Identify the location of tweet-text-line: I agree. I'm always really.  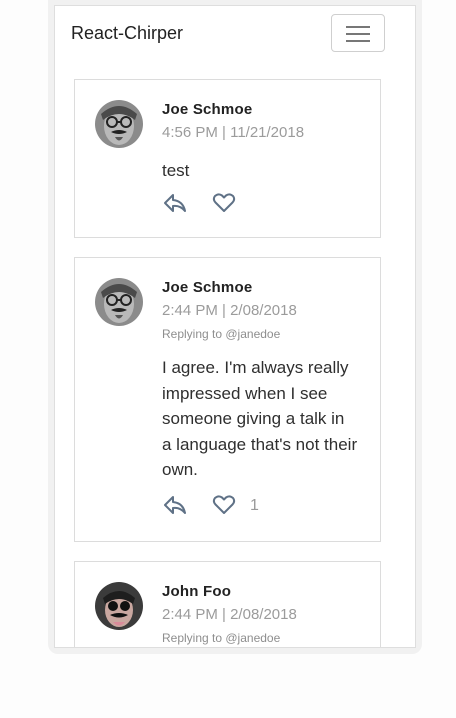
(255, 367).